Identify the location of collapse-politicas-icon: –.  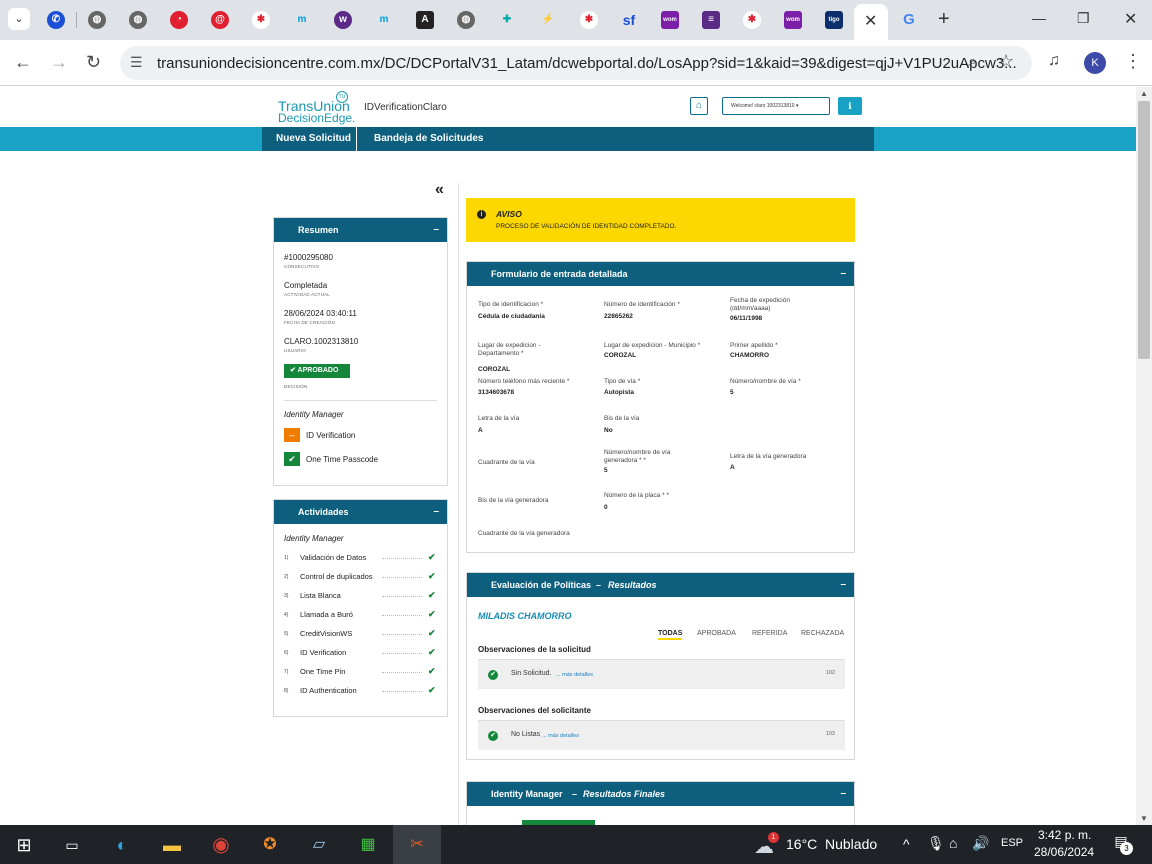
(843, 585).